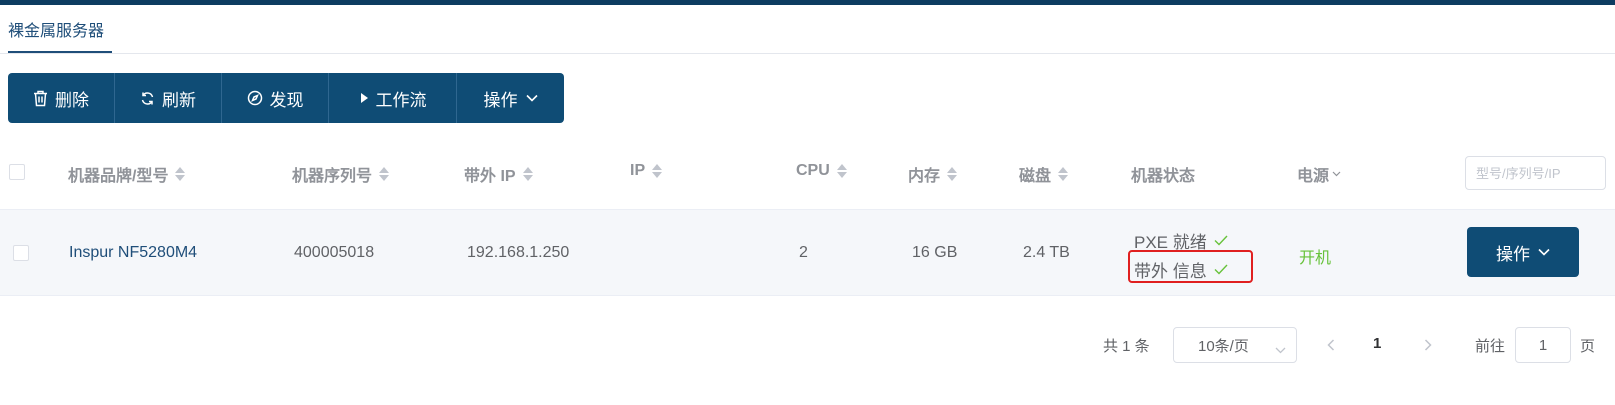 The height and width of the screenshot is (405, 1615). Describe the element at coordinates (21, 253) in the screenshot. I see `row-checkbox` at that location.